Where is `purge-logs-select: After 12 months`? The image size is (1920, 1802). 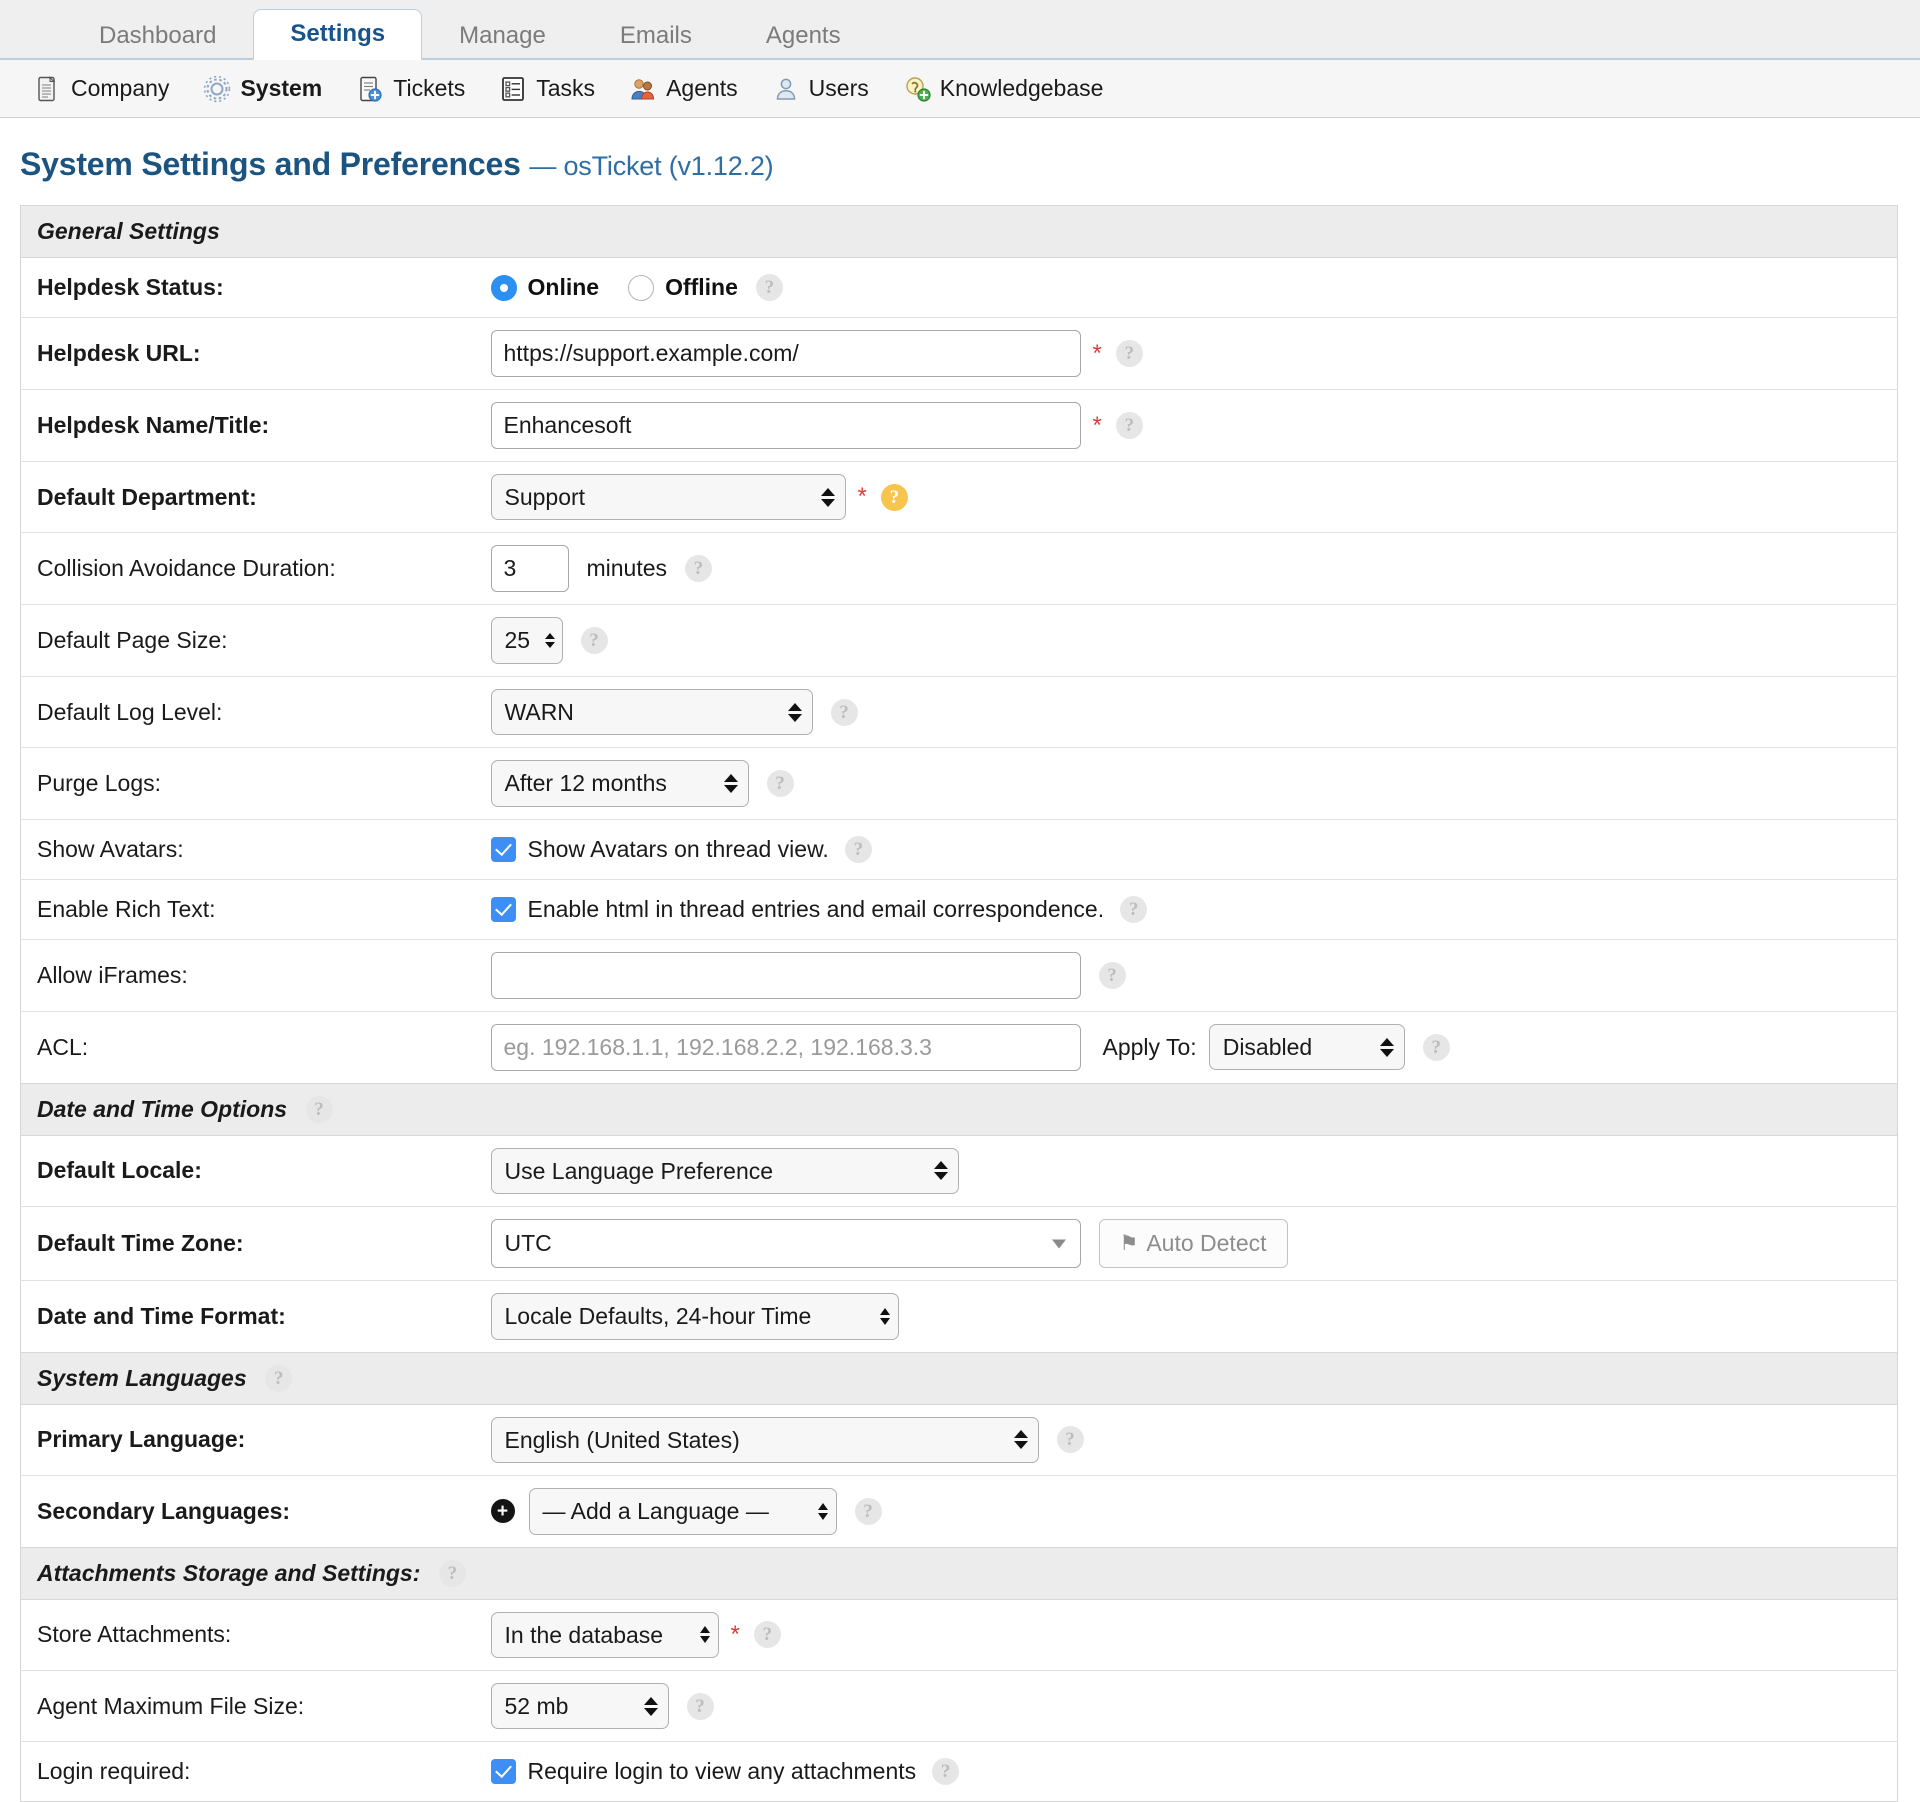
purge-logs-select: After 12 months is located at coordinates (619, 783).